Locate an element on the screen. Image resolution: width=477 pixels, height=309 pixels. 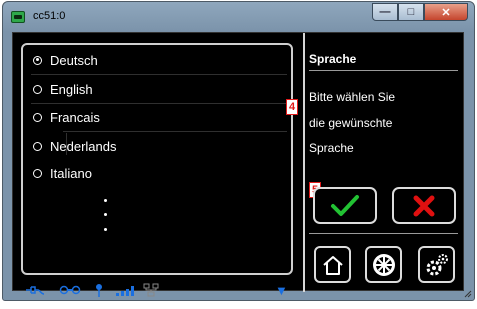
language-option-nederlands: Nederlands is located at coordinates (75, 146).